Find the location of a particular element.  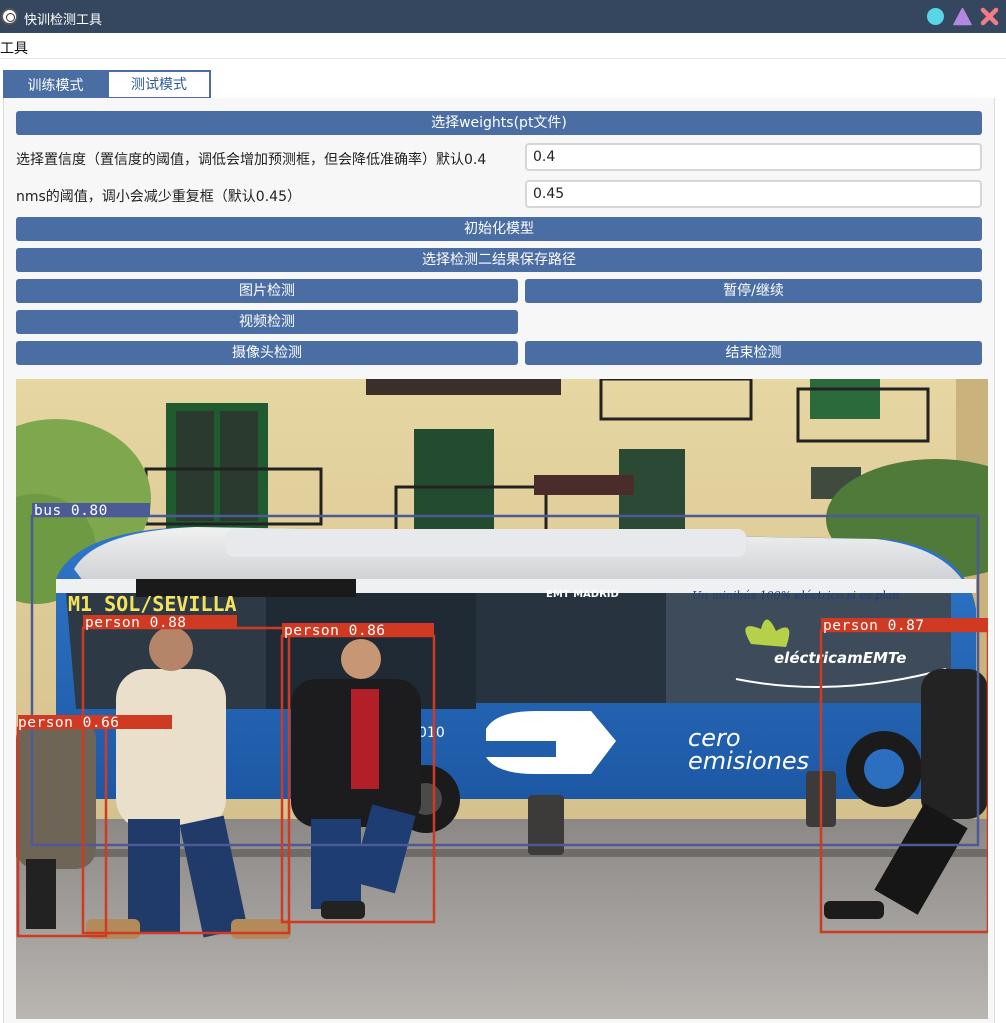

close-icon is located at coordinates (989, 16).